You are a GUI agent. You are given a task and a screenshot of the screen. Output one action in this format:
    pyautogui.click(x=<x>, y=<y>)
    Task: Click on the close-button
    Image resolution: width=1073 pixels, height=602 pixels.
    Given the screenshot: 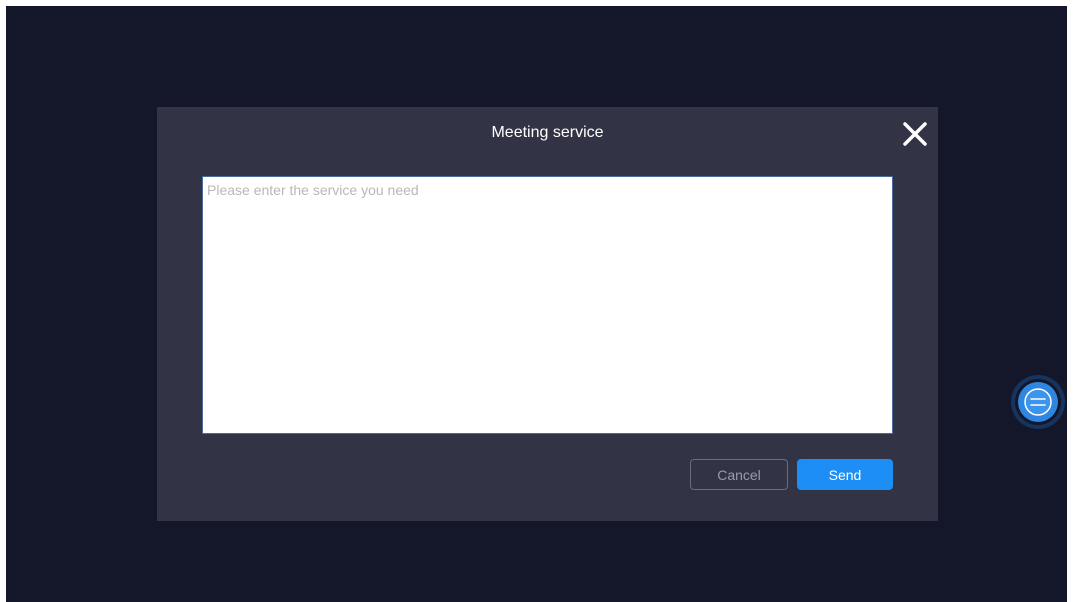 What is the action you would take?
    pyautogui.click(x=915, y=134)
    